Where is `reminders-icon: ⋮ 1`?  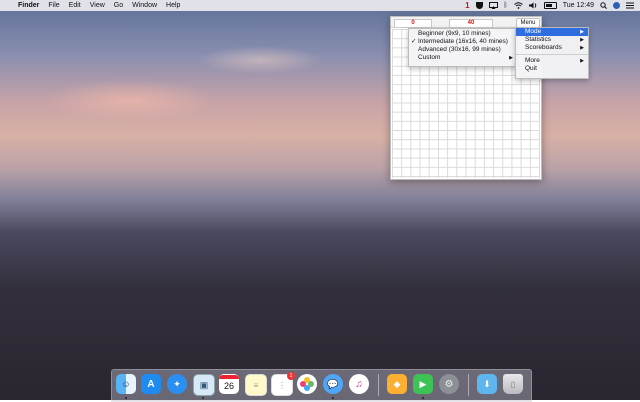
reminders-icon: ⋮ 1 is located at coordinates (283, 384).